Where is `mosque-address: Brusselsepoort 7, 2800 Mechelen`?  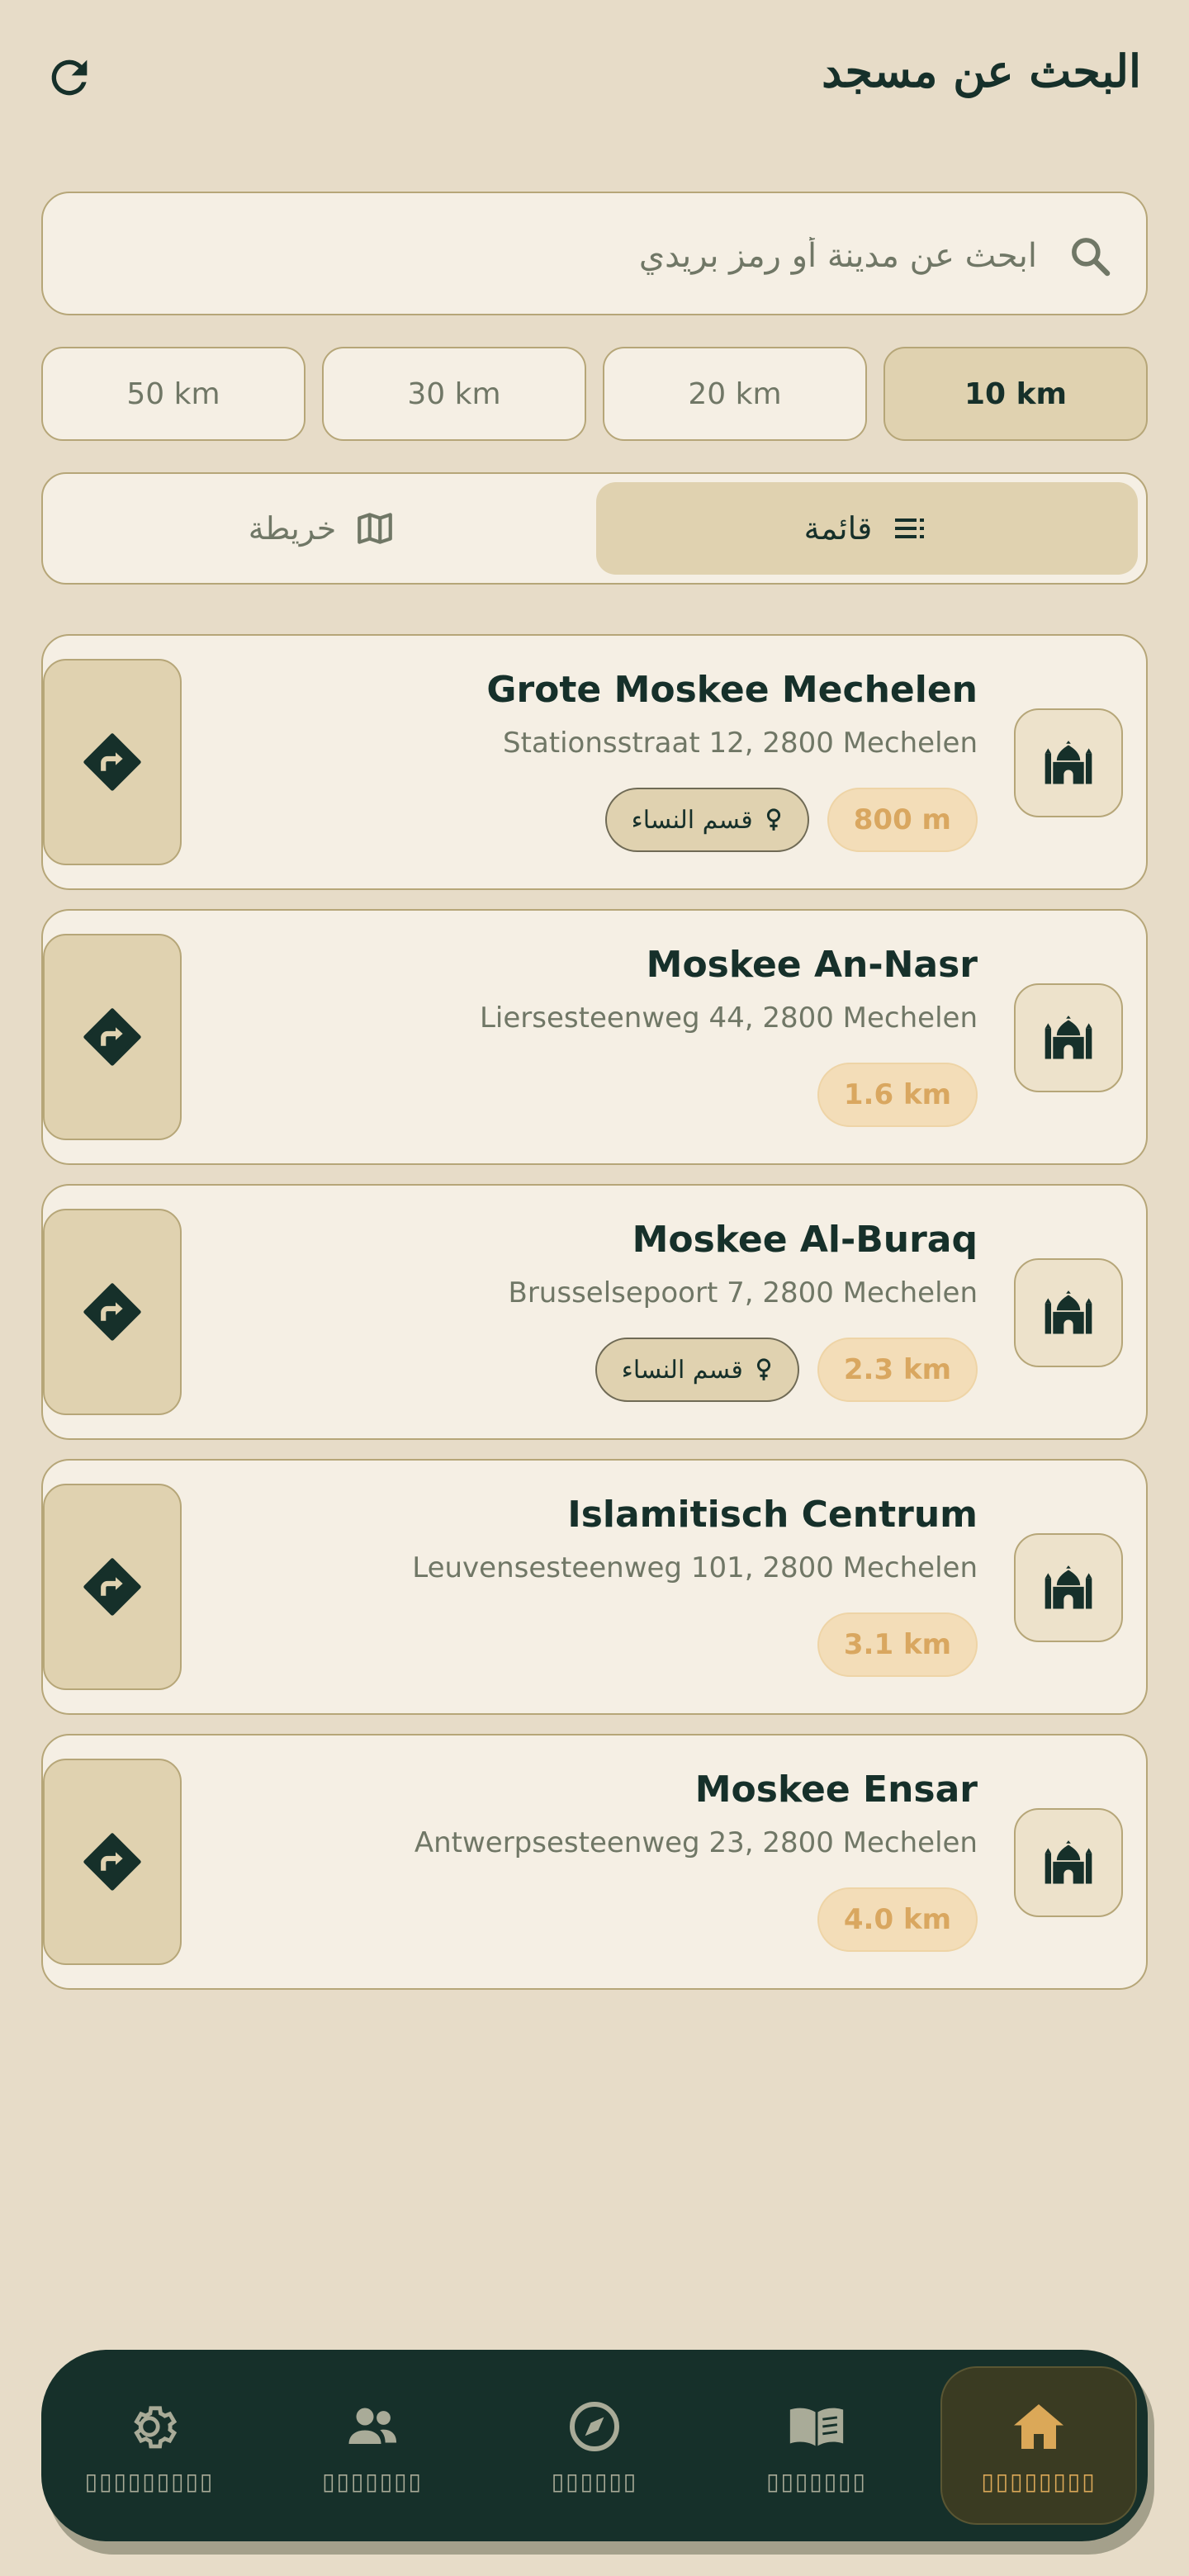 mosque-address: Brusselsepoort 7, 2800 Mechelen is located at coordinates (743, 1292).